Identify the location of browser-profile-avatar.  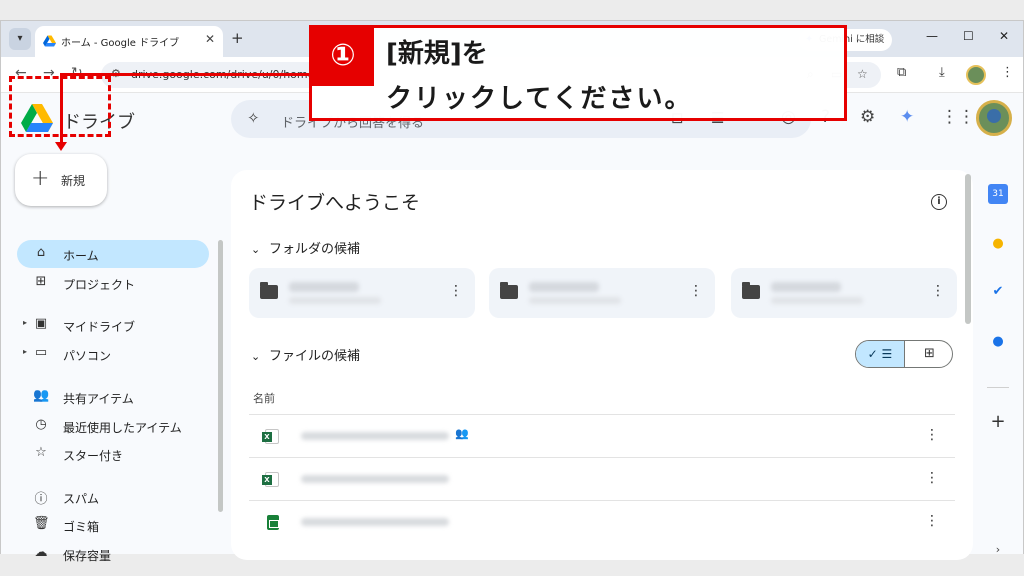
(976, 75).